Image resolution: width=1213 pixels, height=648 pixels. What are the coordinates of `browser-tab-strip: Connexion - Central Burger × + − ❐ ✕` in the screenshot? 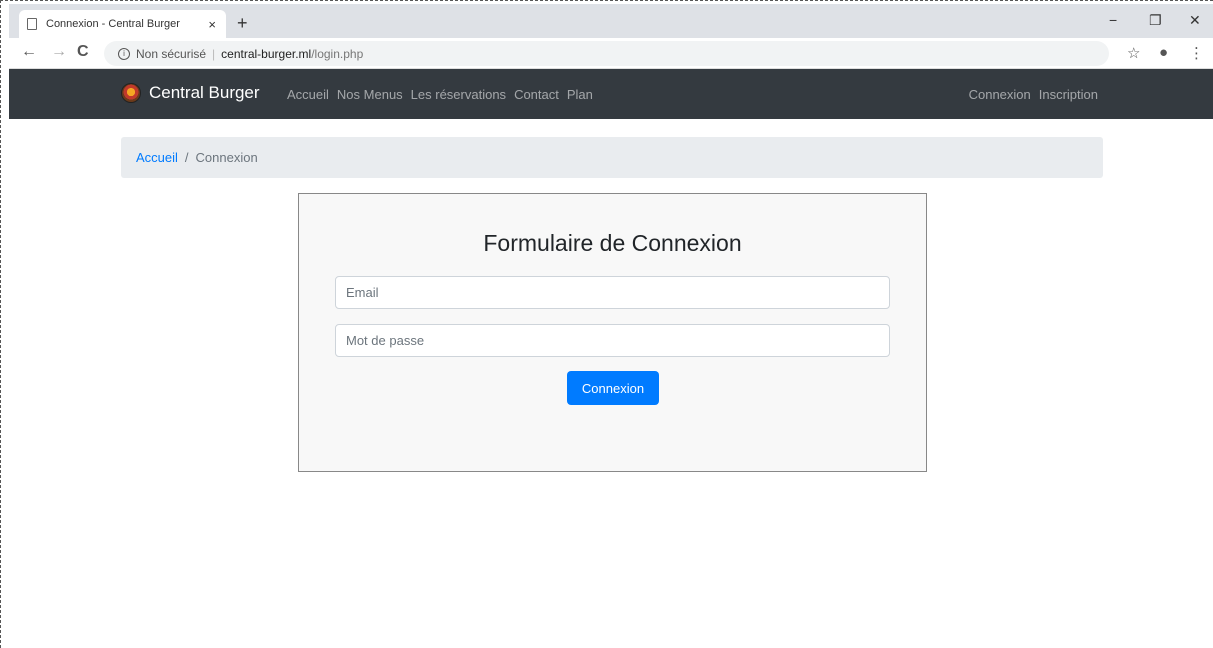 It's located at (611, 21).